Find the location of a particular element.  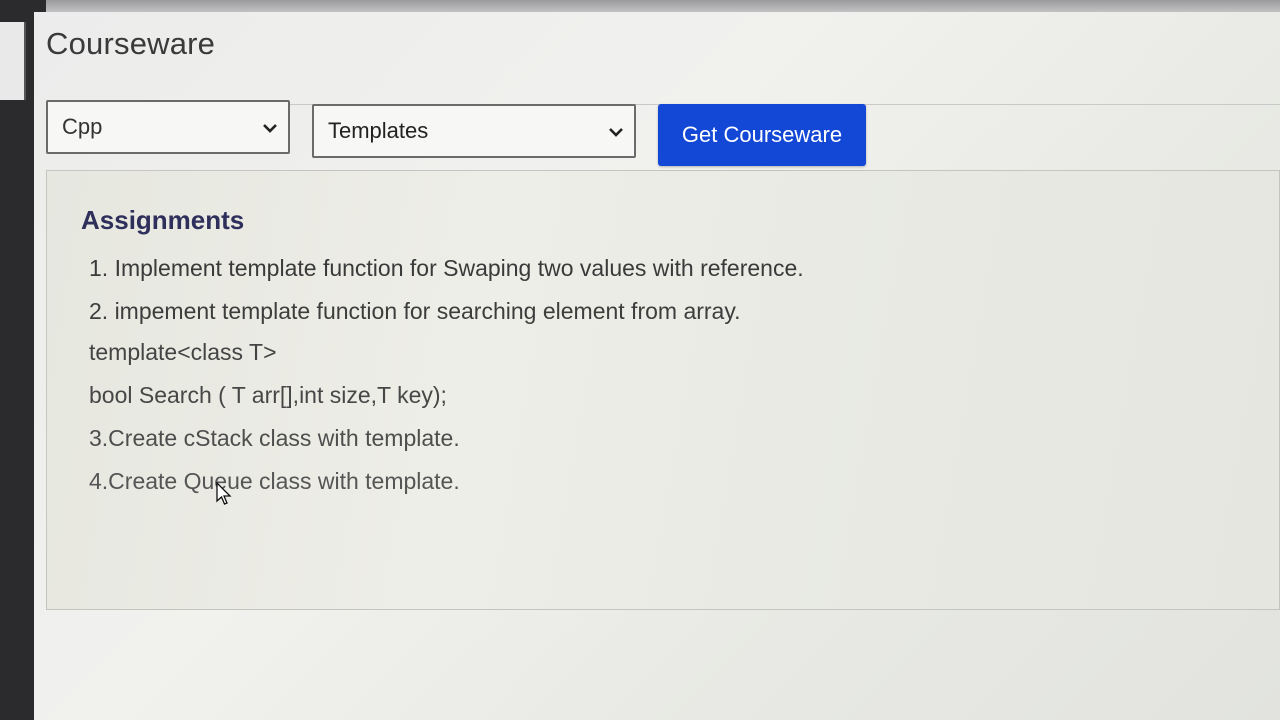

side-panel-edge is located at coordinates (13, 61).